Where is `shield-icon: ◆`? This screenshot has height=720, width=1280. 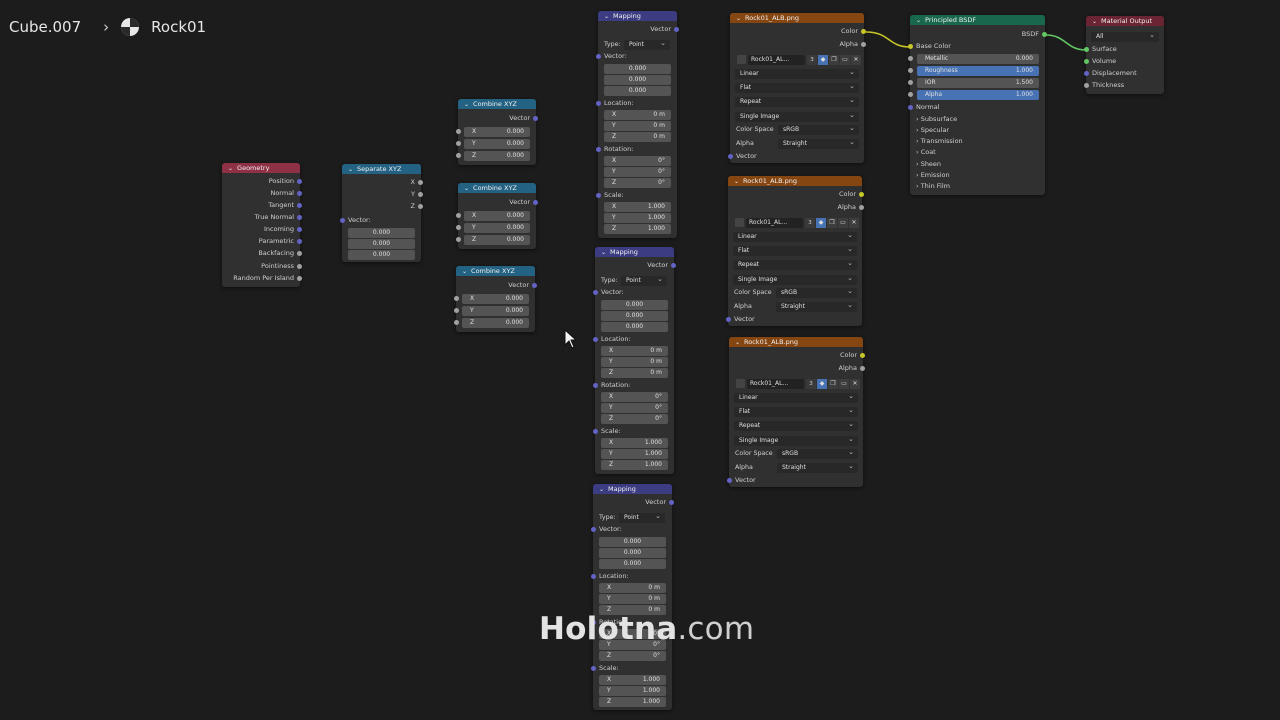 shield-icon: ◆ is located at coordinates (823, 60).